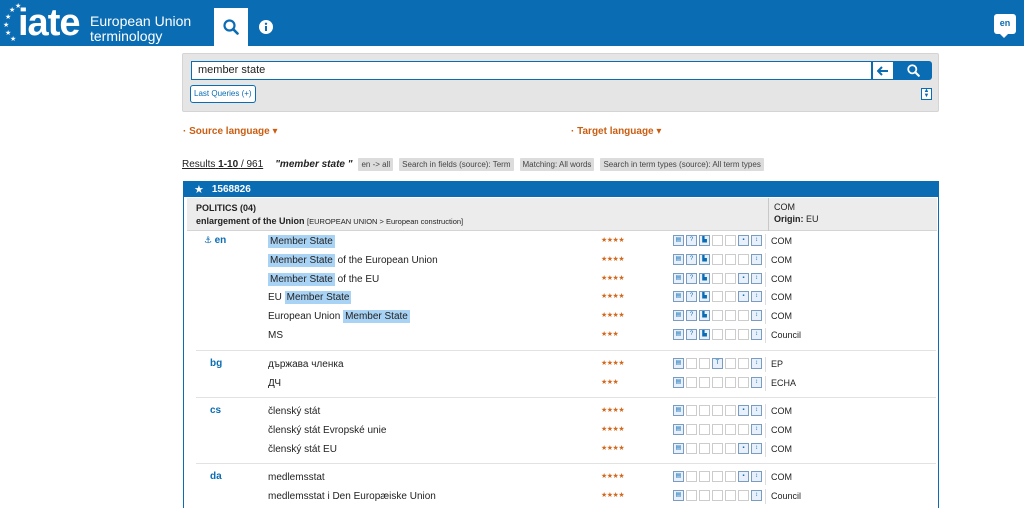 Image resolution: width=1024 pixels, height=508 pixels. What do you see at coordinates (610, 382) in the screenshot?
I see `reliability-stars: ★★★` at bounding box center [610, 382].